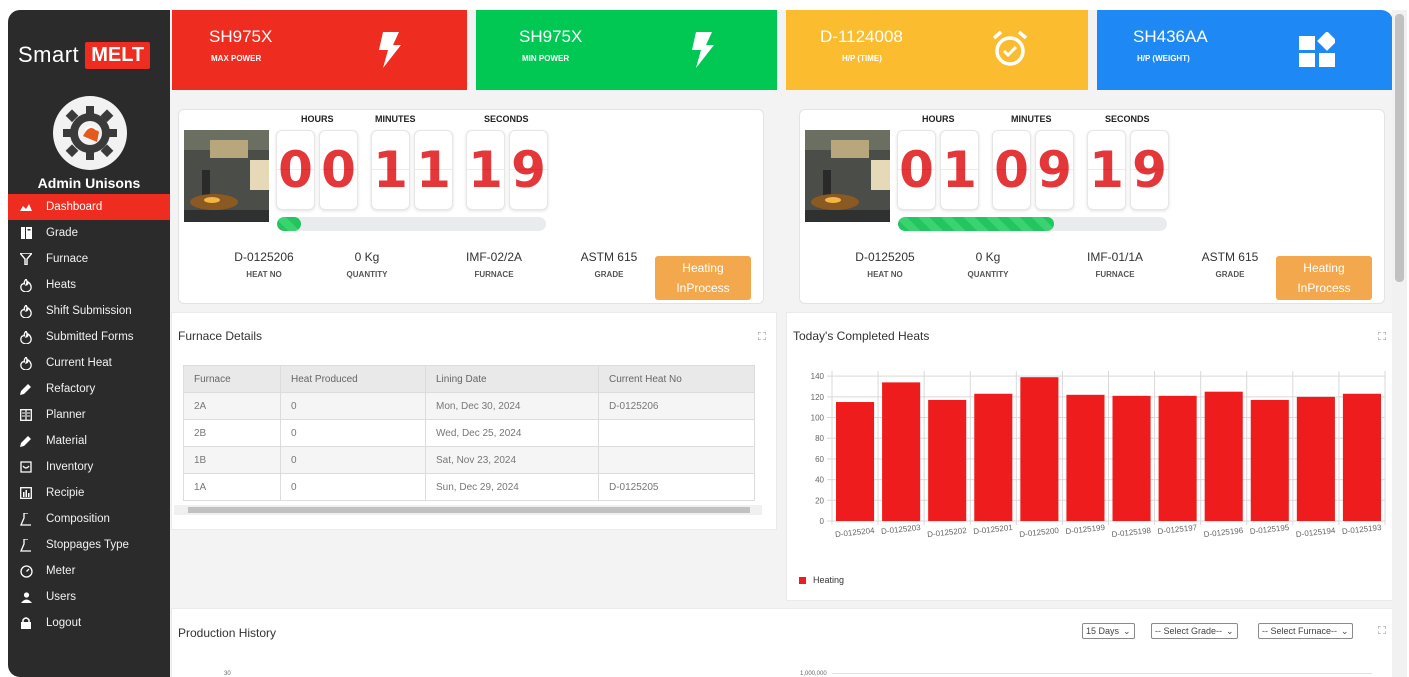 The height and width of the screenshot is (677, 1409). What do you see at coordinates (89, 519) in the screenshot?
I see `sidebar-item-composition: Composition` at bounding box center [89, 519].